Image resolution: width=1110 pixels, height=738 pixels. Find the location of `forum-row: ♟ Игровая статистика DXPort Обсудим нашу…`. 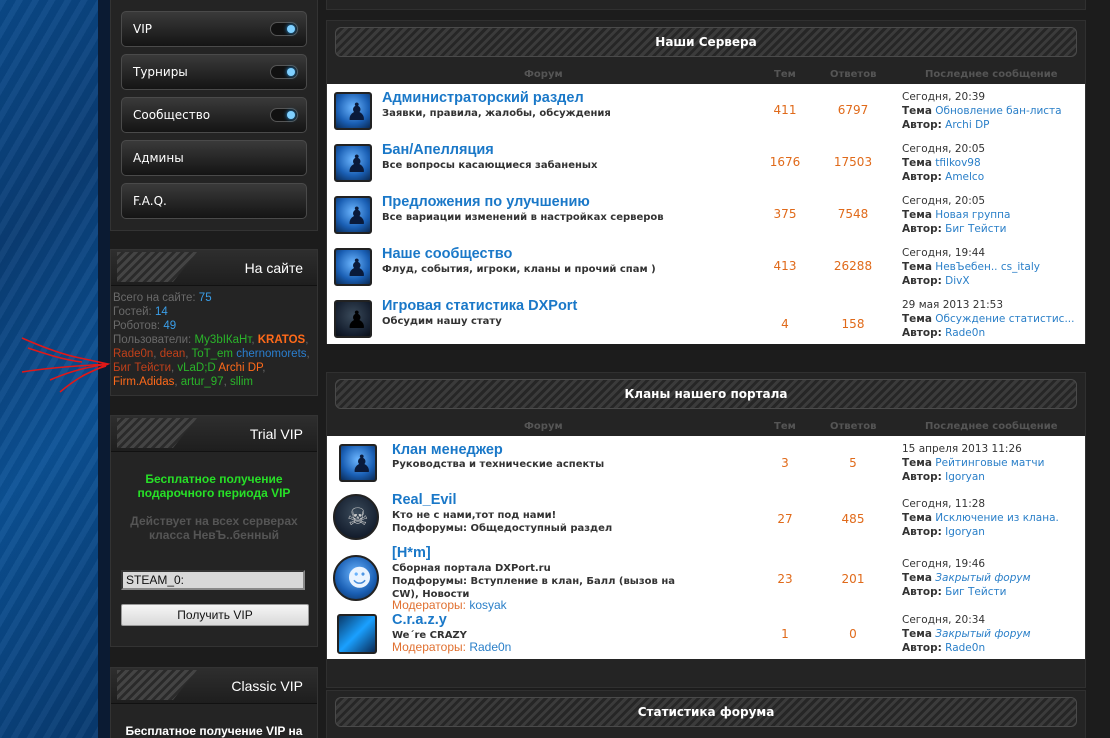

forum-row: ♟ Игровая статистика DXPort Обсудим нашу… is located at coordinates (706, 318).